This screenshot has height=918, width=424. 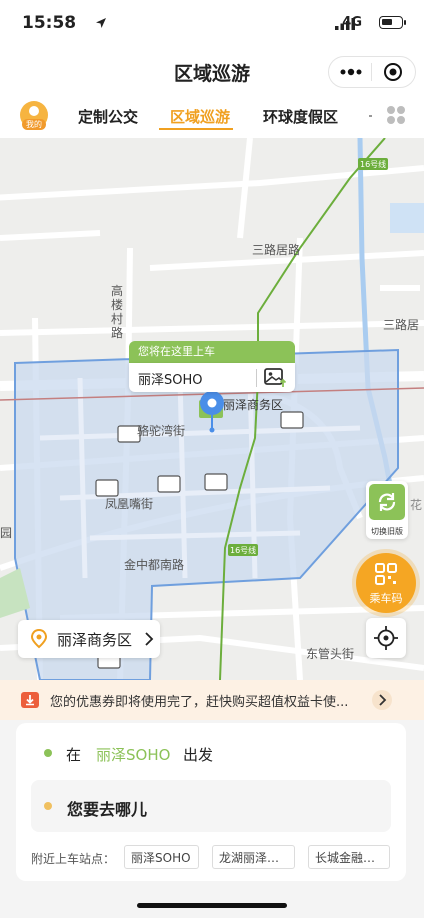 What do you see at coordinates (117, 333) in the screenshot?
I see `road-label: 路` at bounding box center [117, 333].